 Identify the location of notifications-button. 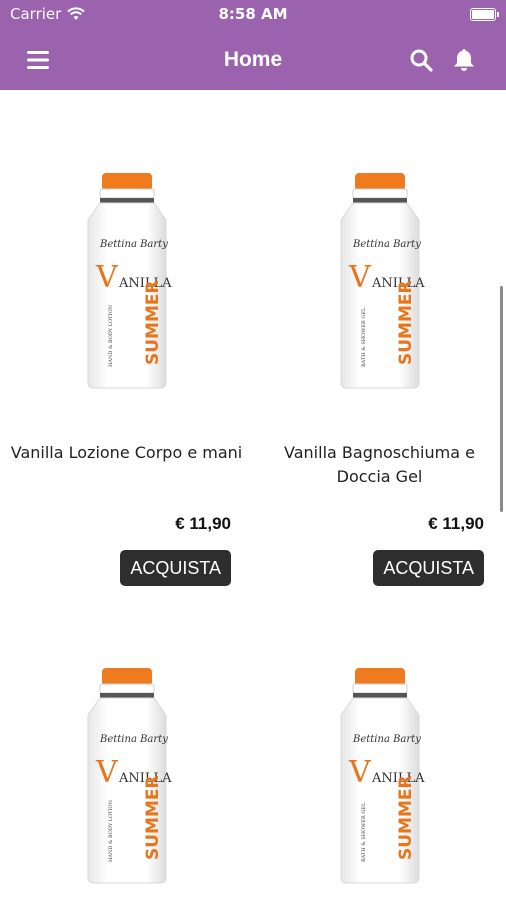
(464, 60).